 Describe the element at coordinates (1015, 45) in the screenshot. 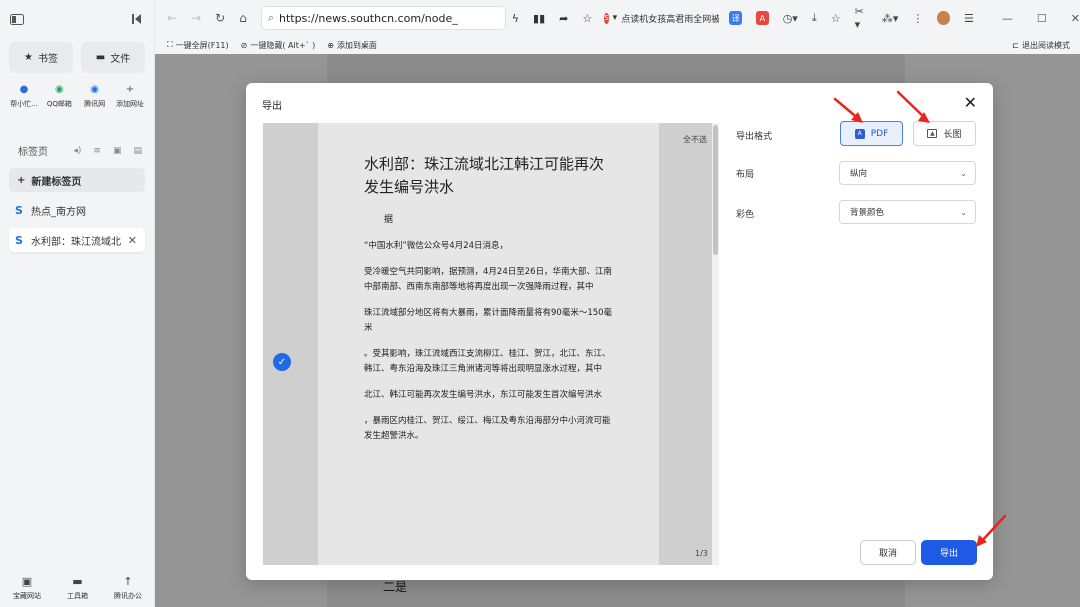

I see `exit-reader-icon: ⊏` at that location.